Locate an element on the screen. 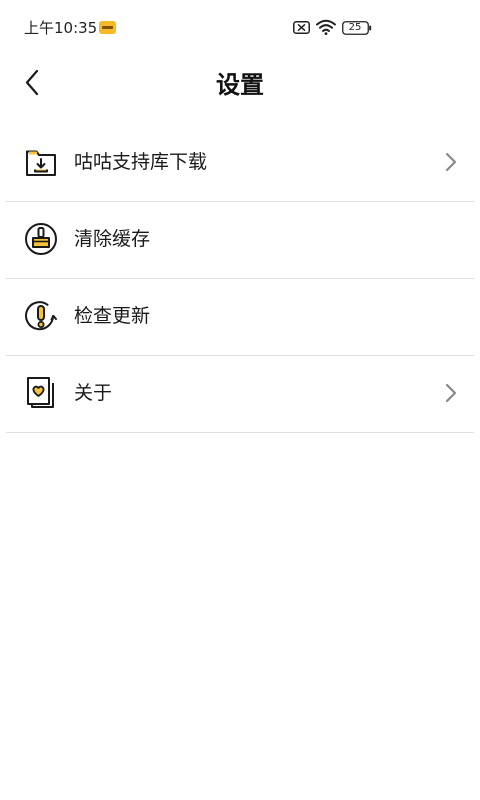 This screenshot has width=480, height=800. divider is located at coordinates (240, 432).